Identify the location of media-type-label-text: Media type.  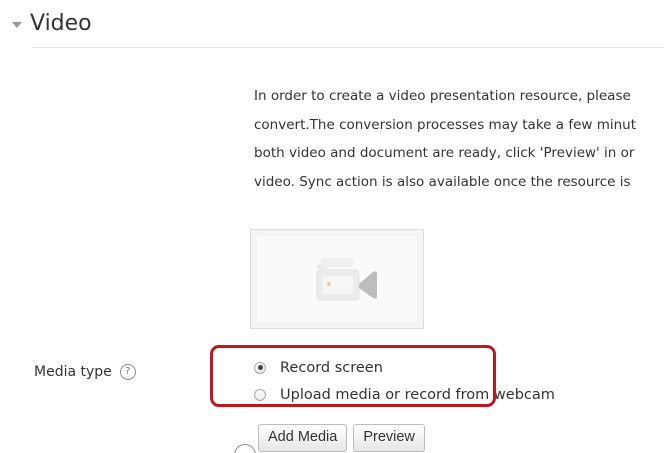
(73, 372).